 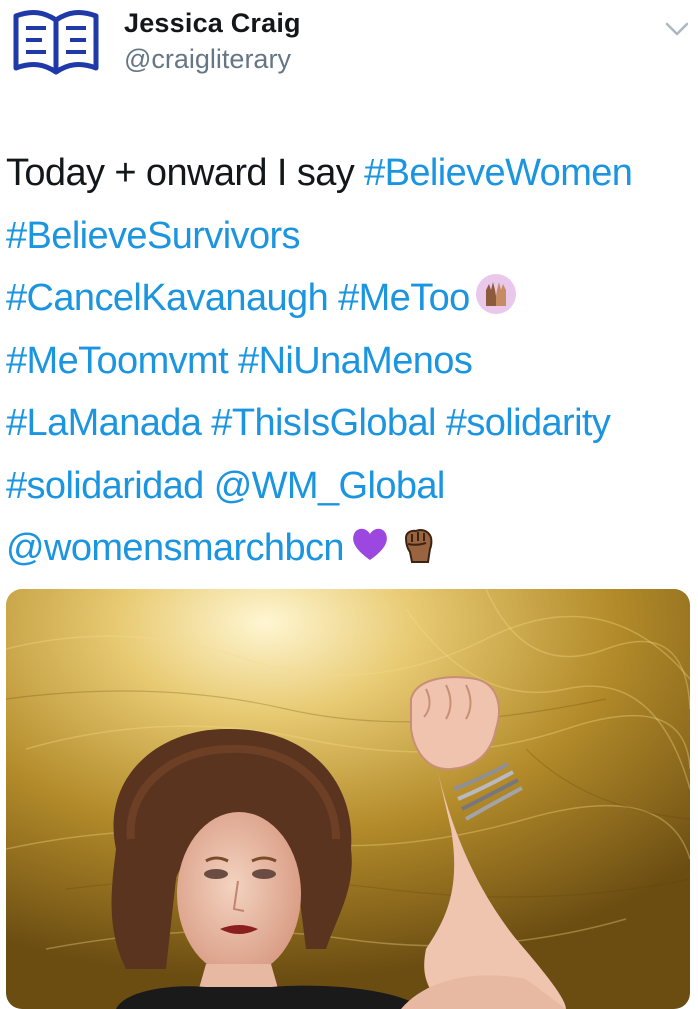 I want to click on hashtag-link: #solidaridad, so click(x=105, y=486).